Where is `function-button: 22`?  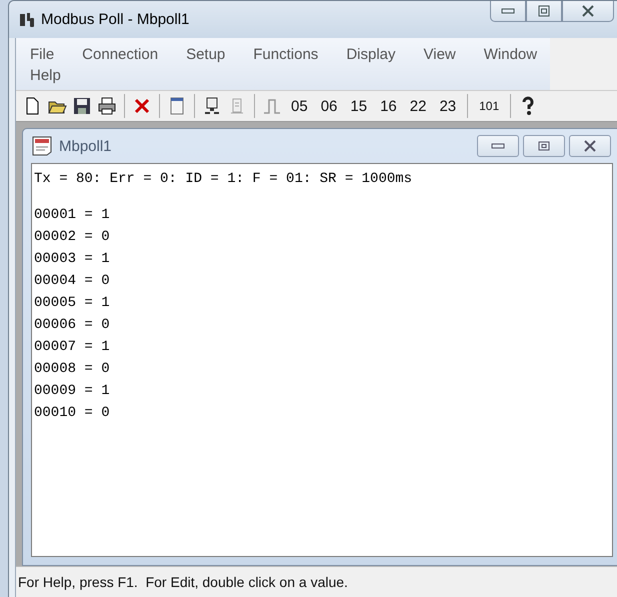 function-button: 22 is located at coordinates (418, 106).